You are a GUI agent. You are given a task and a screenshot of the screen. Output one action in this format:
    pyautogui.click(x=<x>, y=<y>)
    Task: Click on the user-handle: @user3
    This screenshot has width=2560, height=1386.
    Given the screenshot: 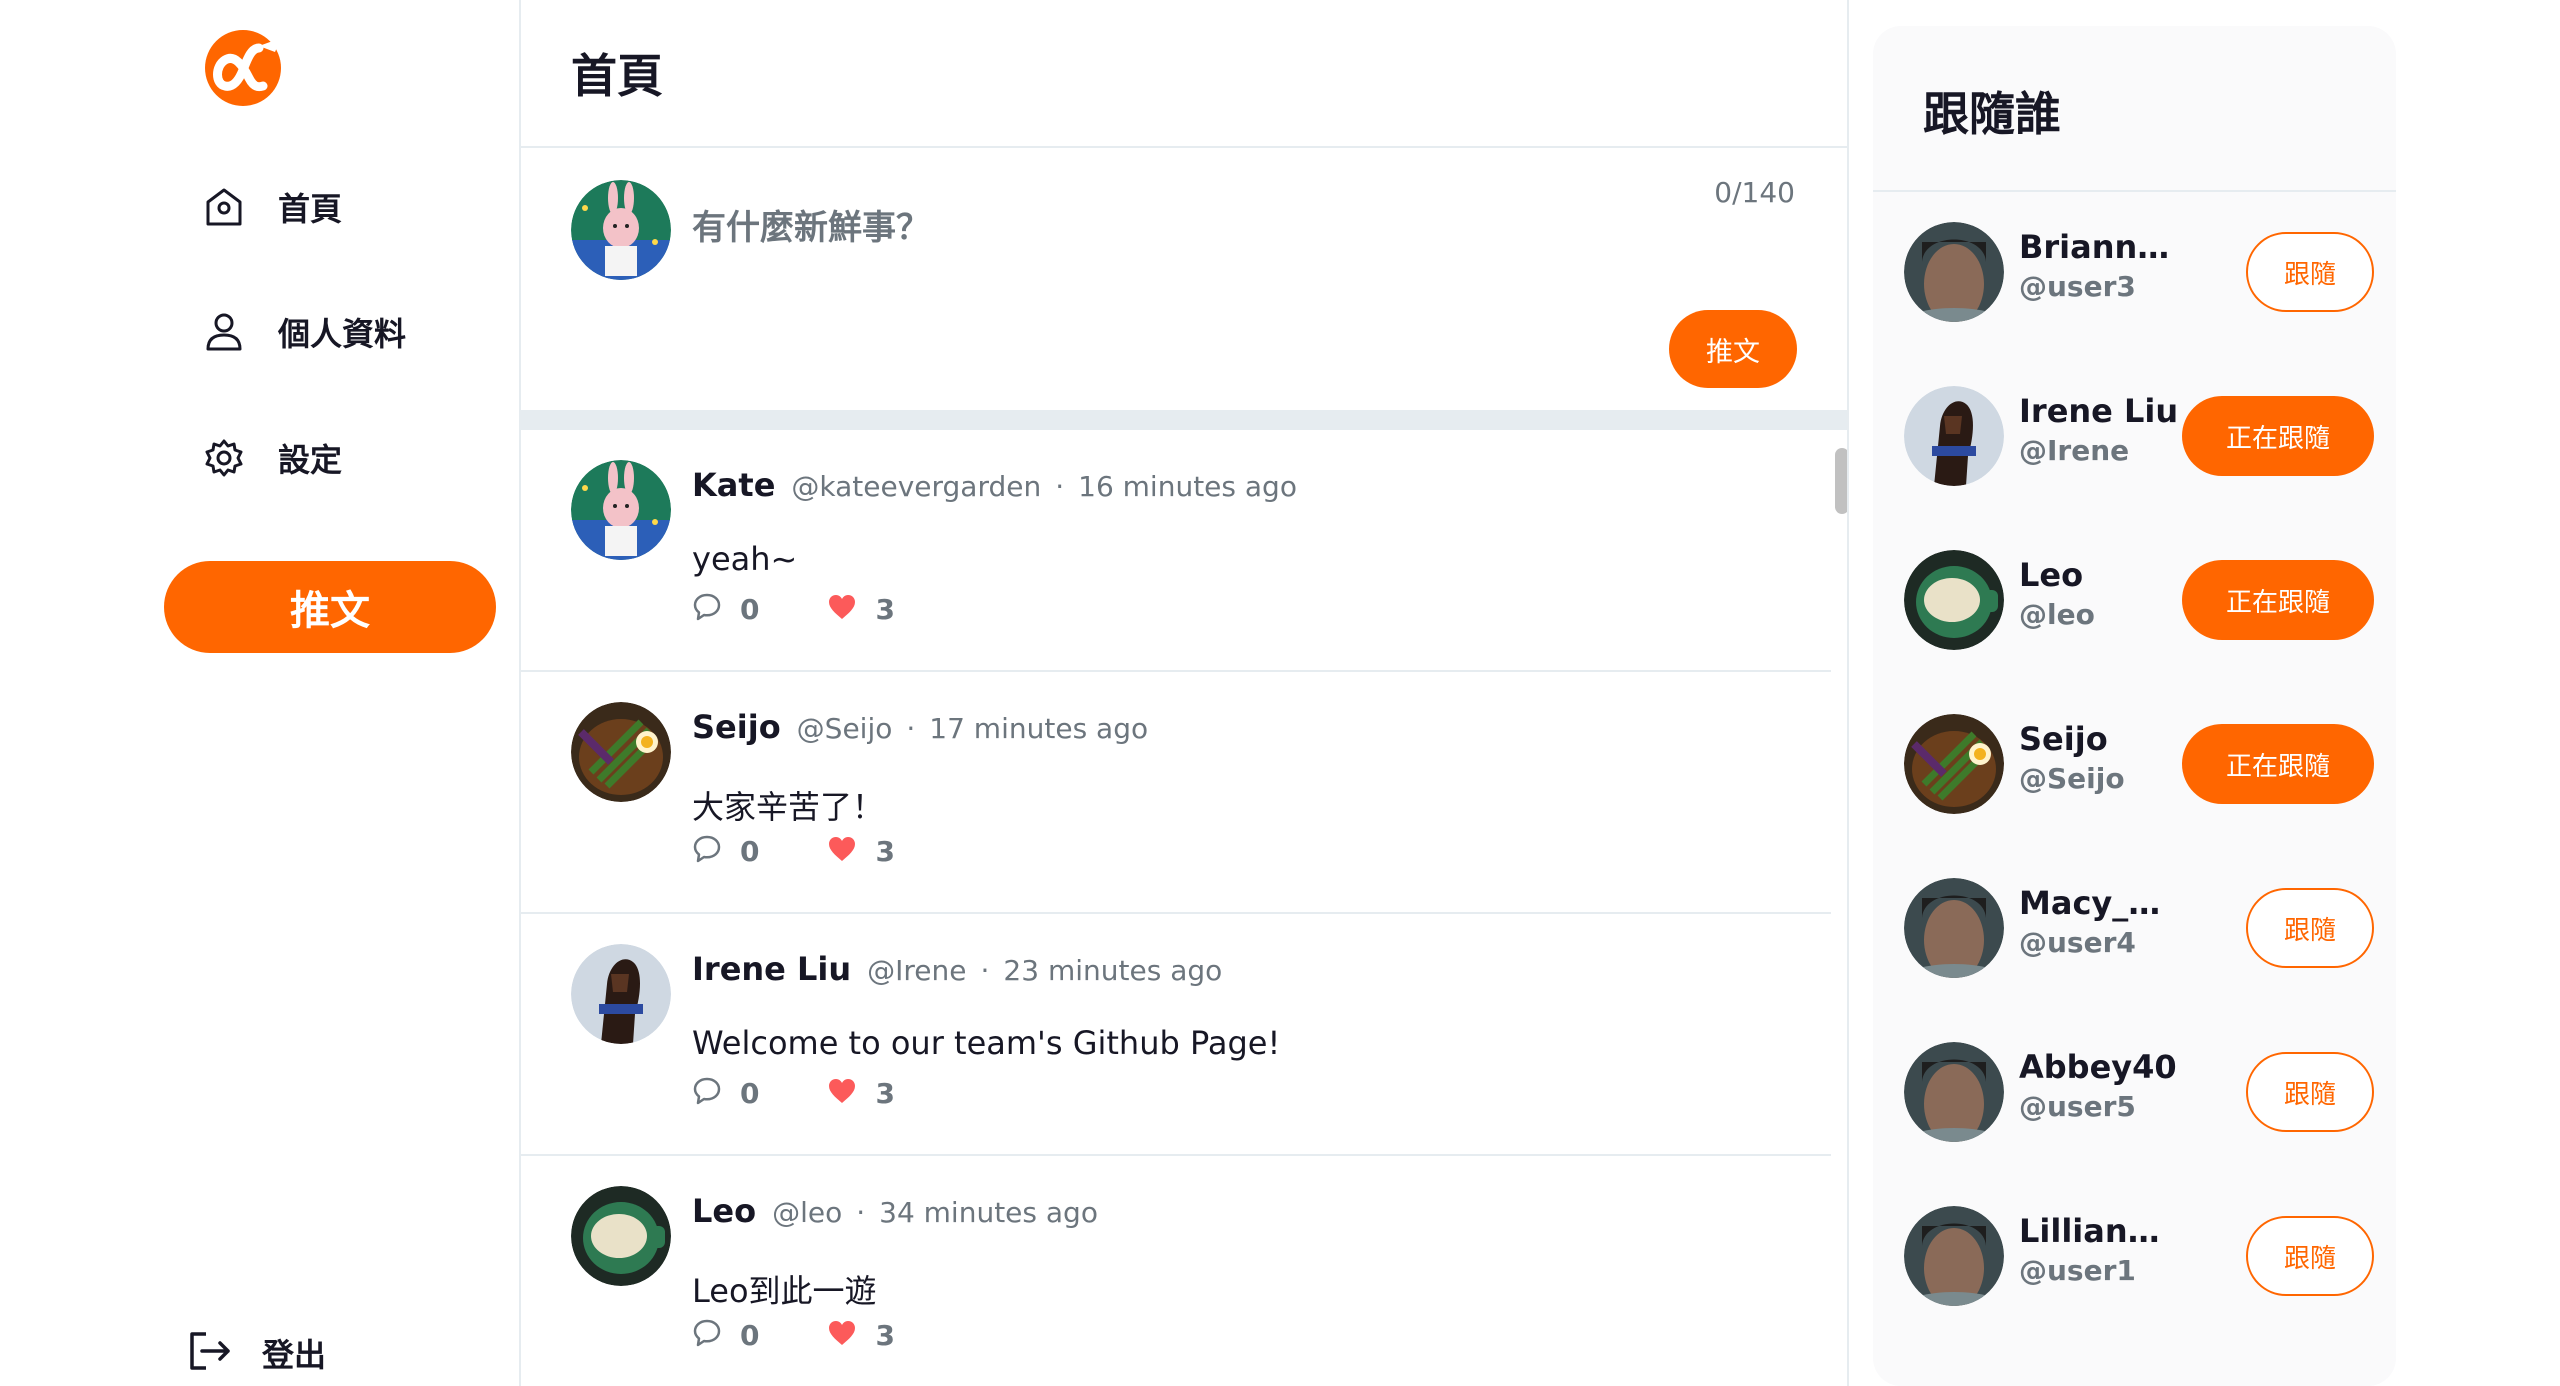 What is the action you would take?
    pyautogui.click(x=2077, y=286)
    